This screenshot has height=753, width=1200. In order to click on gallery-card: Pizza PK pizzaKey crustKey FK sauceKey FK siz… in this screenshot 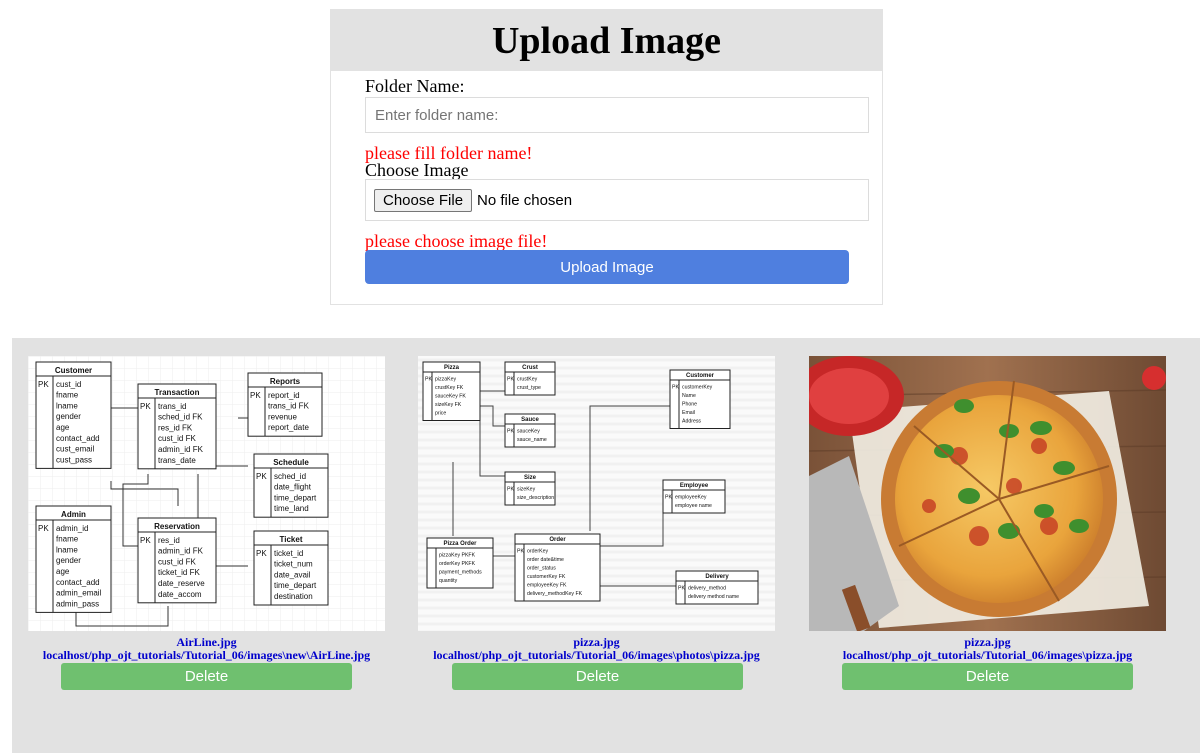, I will do `click(596, 509)`.